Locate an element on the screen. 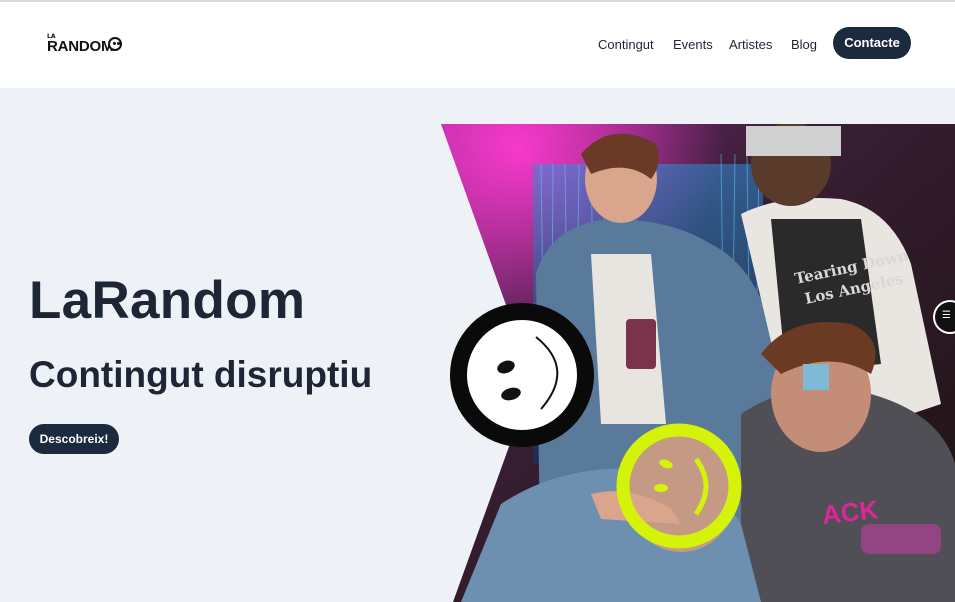  nav-link-contingut: Contingut is located at coordinates (626, 44).